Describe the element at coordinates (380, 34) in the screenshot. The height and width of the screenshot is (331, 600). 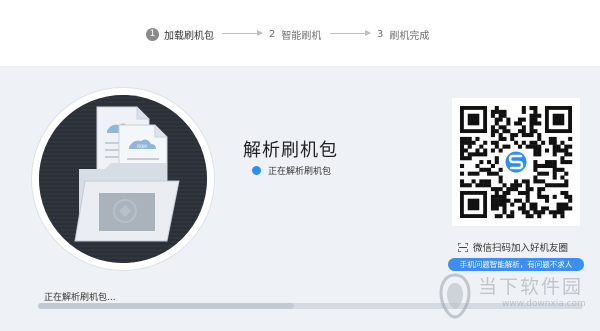
I see `step-3-number: 3` at that location.